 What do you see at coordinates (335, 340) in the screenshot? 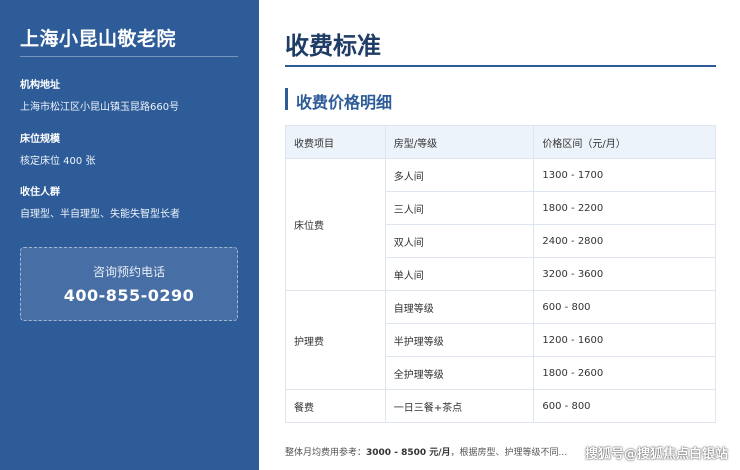
I see `category-cell: 护理费` at bounding box center [335, 340].